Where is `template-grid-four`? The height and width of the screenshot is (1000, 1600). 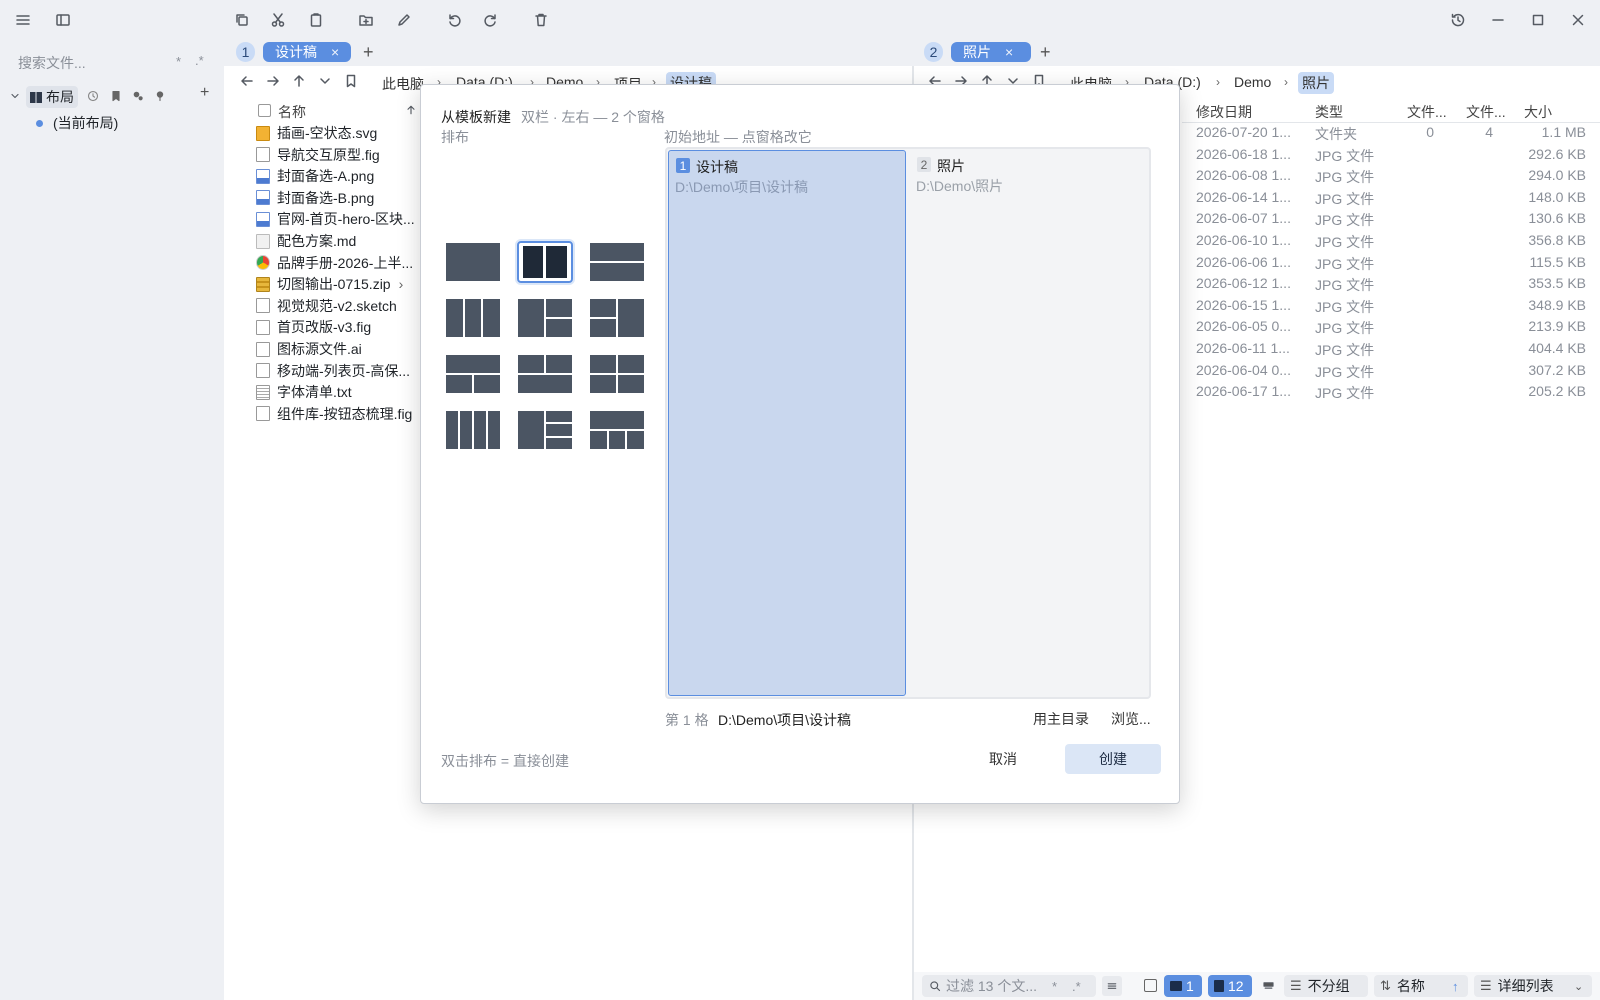 template-grid-four is located at coordinates (617, 374).